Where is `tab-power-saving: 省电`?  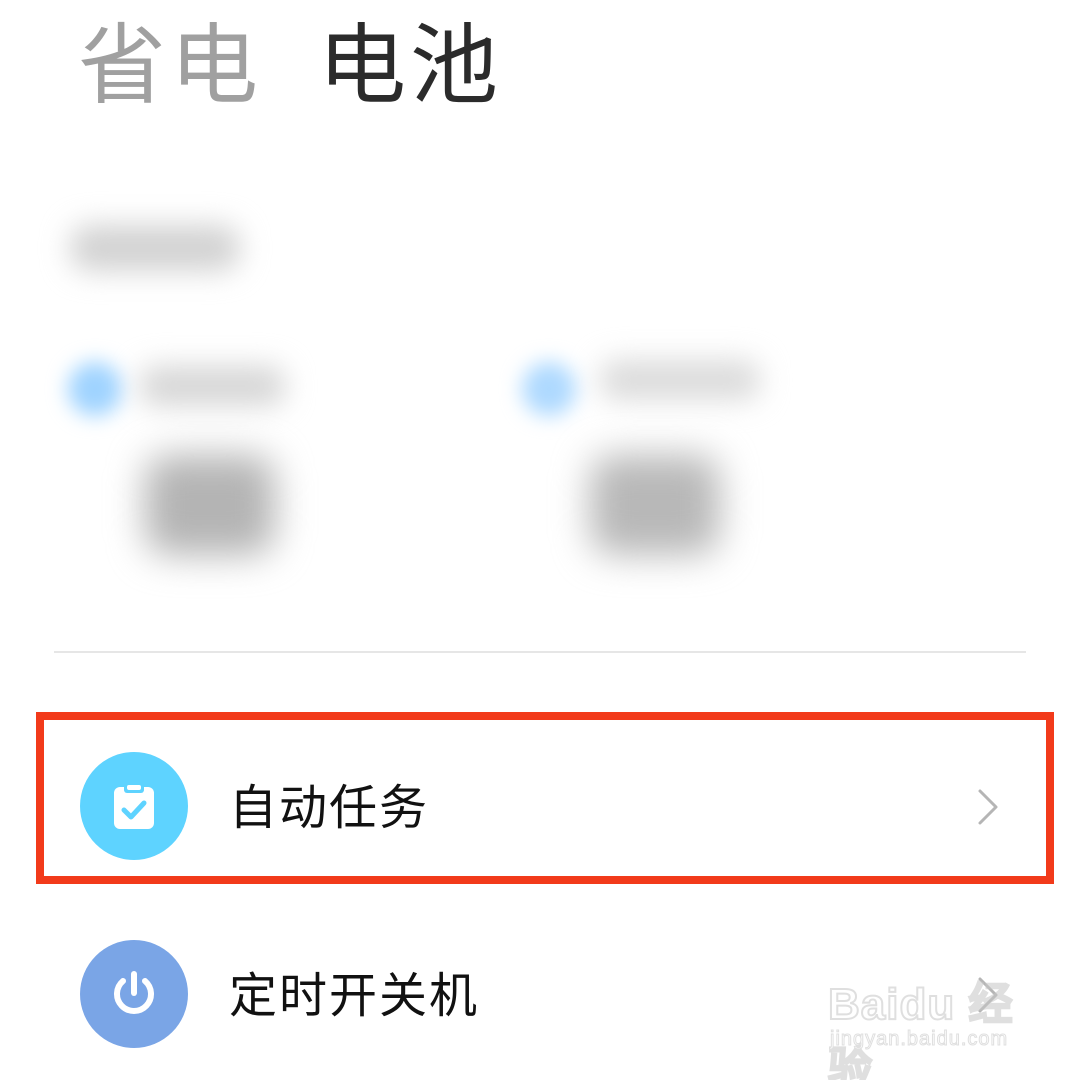
tab-power-saving: 省电 is located at coordinates (170, 66).